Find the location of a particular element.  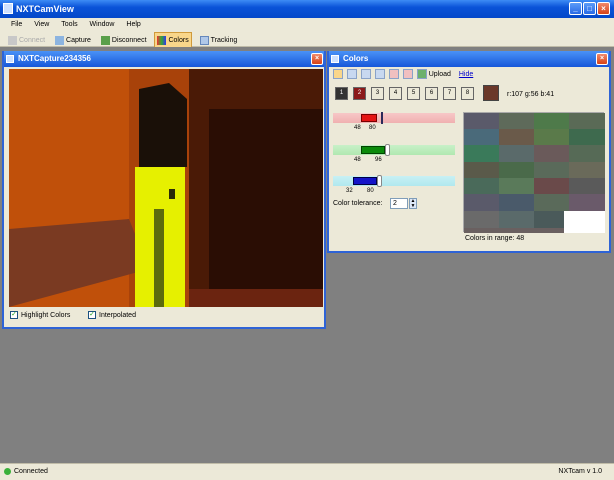

color-range-grid is located at coordinates (534, 172).